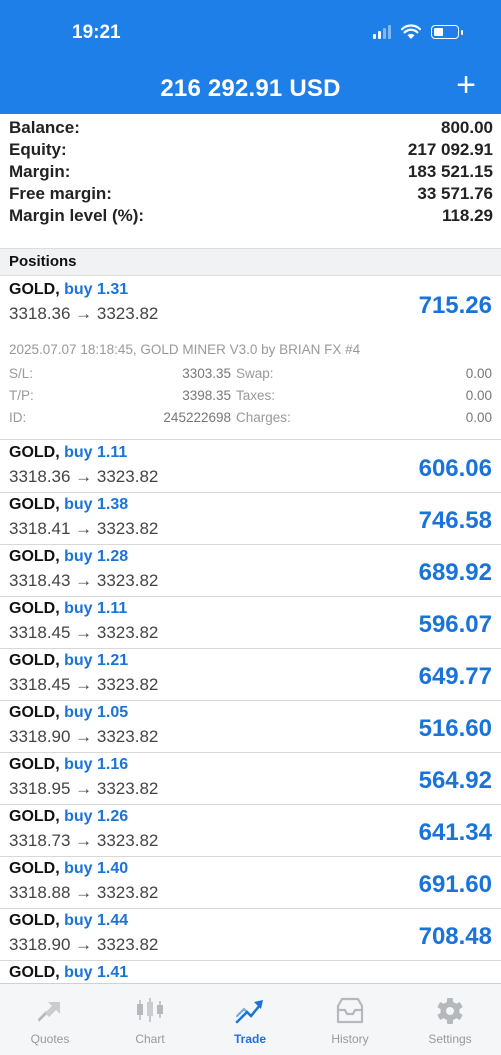 This screenshot has height=1055, width=501. Describe the element at coordinates (21, 395) in the screenshot. I see `tp-label: T/P:` at that location.